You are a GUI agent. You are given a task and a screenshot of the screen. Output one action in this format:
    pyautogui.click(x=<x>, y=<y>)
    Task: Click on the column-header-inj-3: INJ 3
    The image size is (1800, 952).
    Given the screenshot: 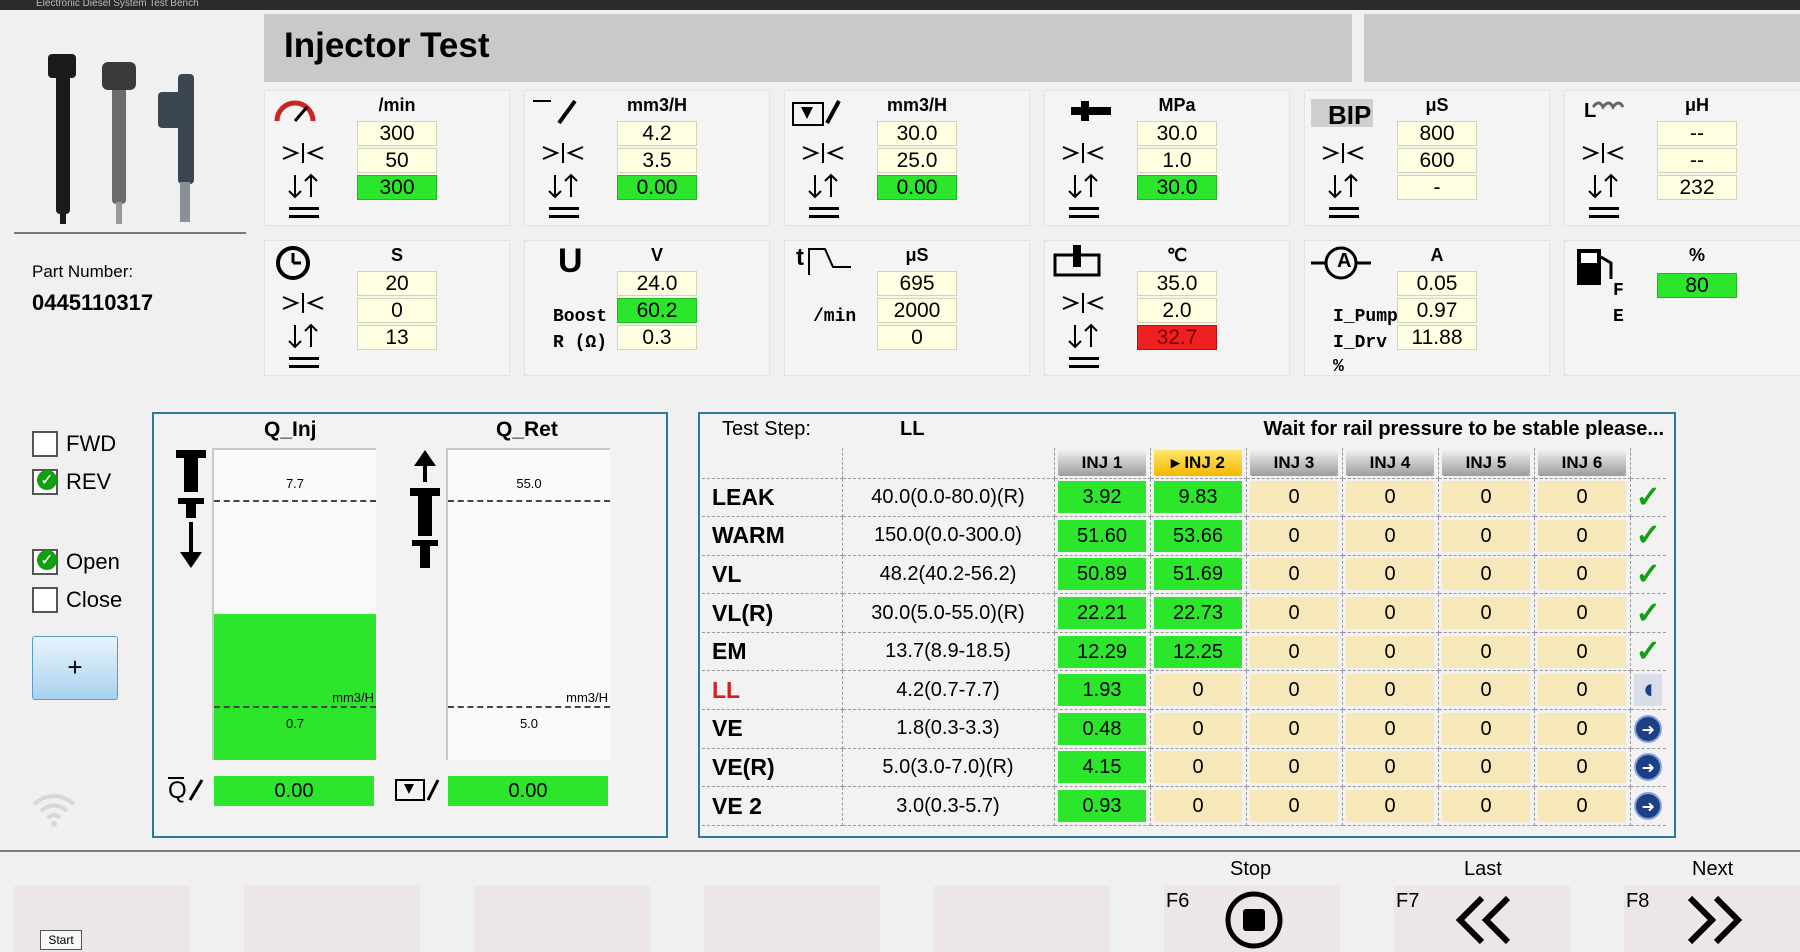 What is the action you would take?
    pyautogui.click(x=1294, y=462)
    